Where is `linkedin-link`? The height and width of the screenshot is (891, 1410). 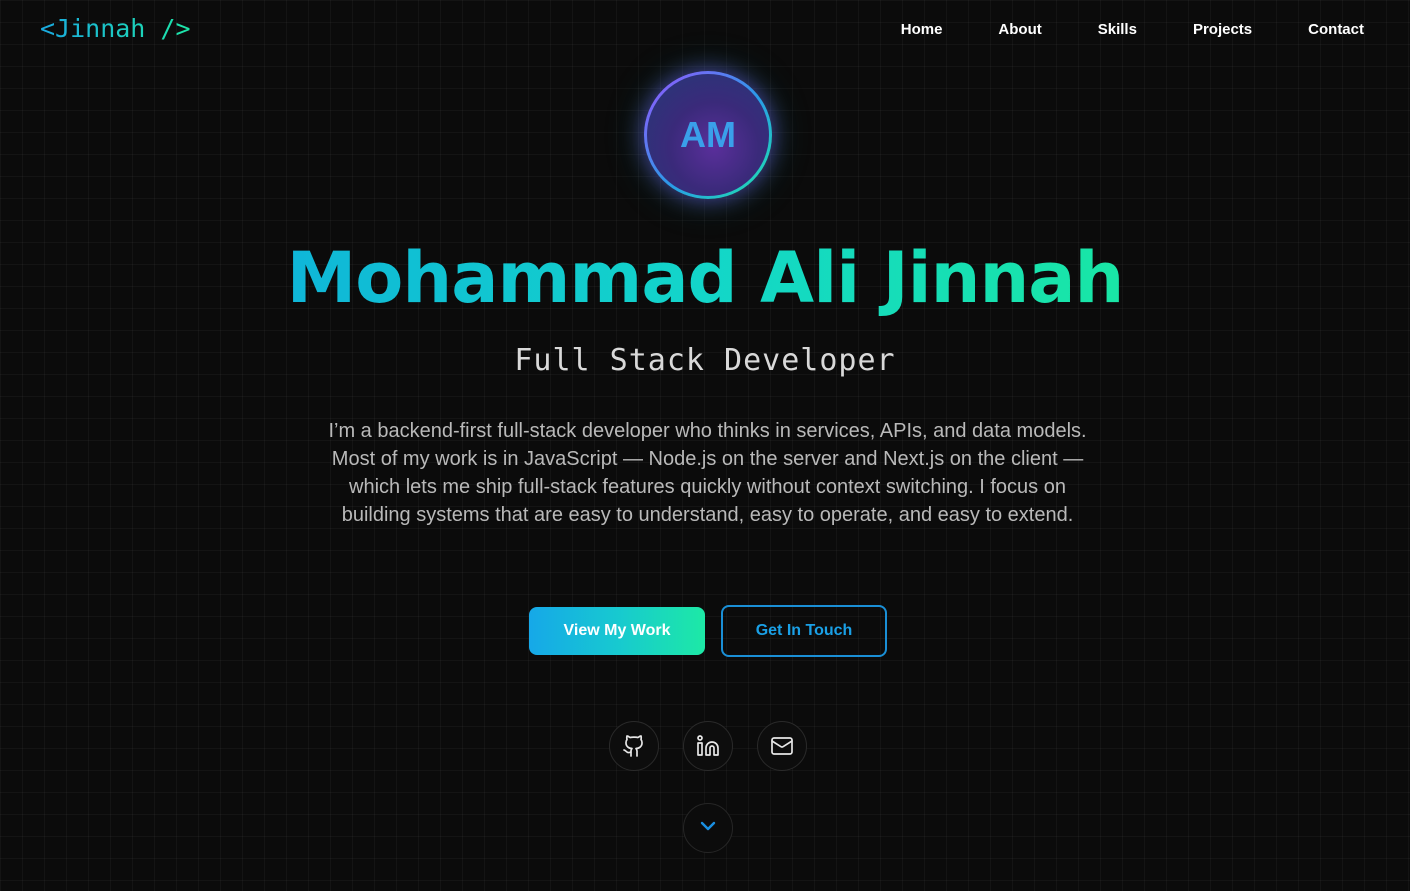
linkedin-link is located at coordinates (708, 746).